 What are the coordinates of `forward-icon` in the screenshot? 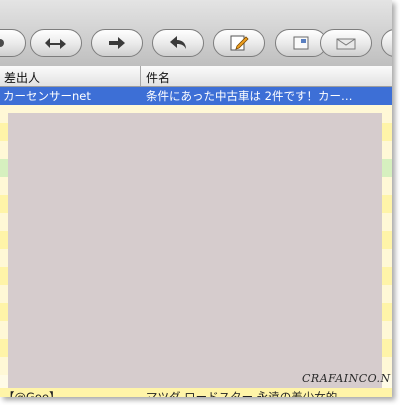 It's located at (117, 43).